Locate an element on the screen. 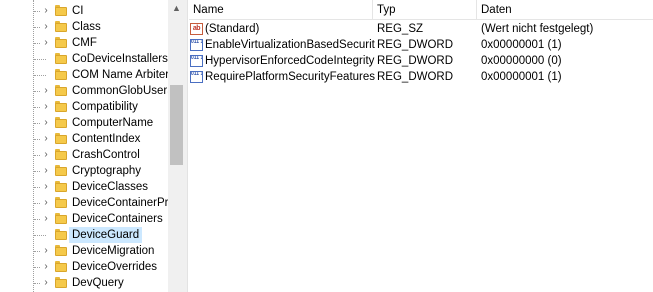 The height and width of the screenshot is (292, 653). list-header: Name Typ Daten is located at coordinates (421, 10).